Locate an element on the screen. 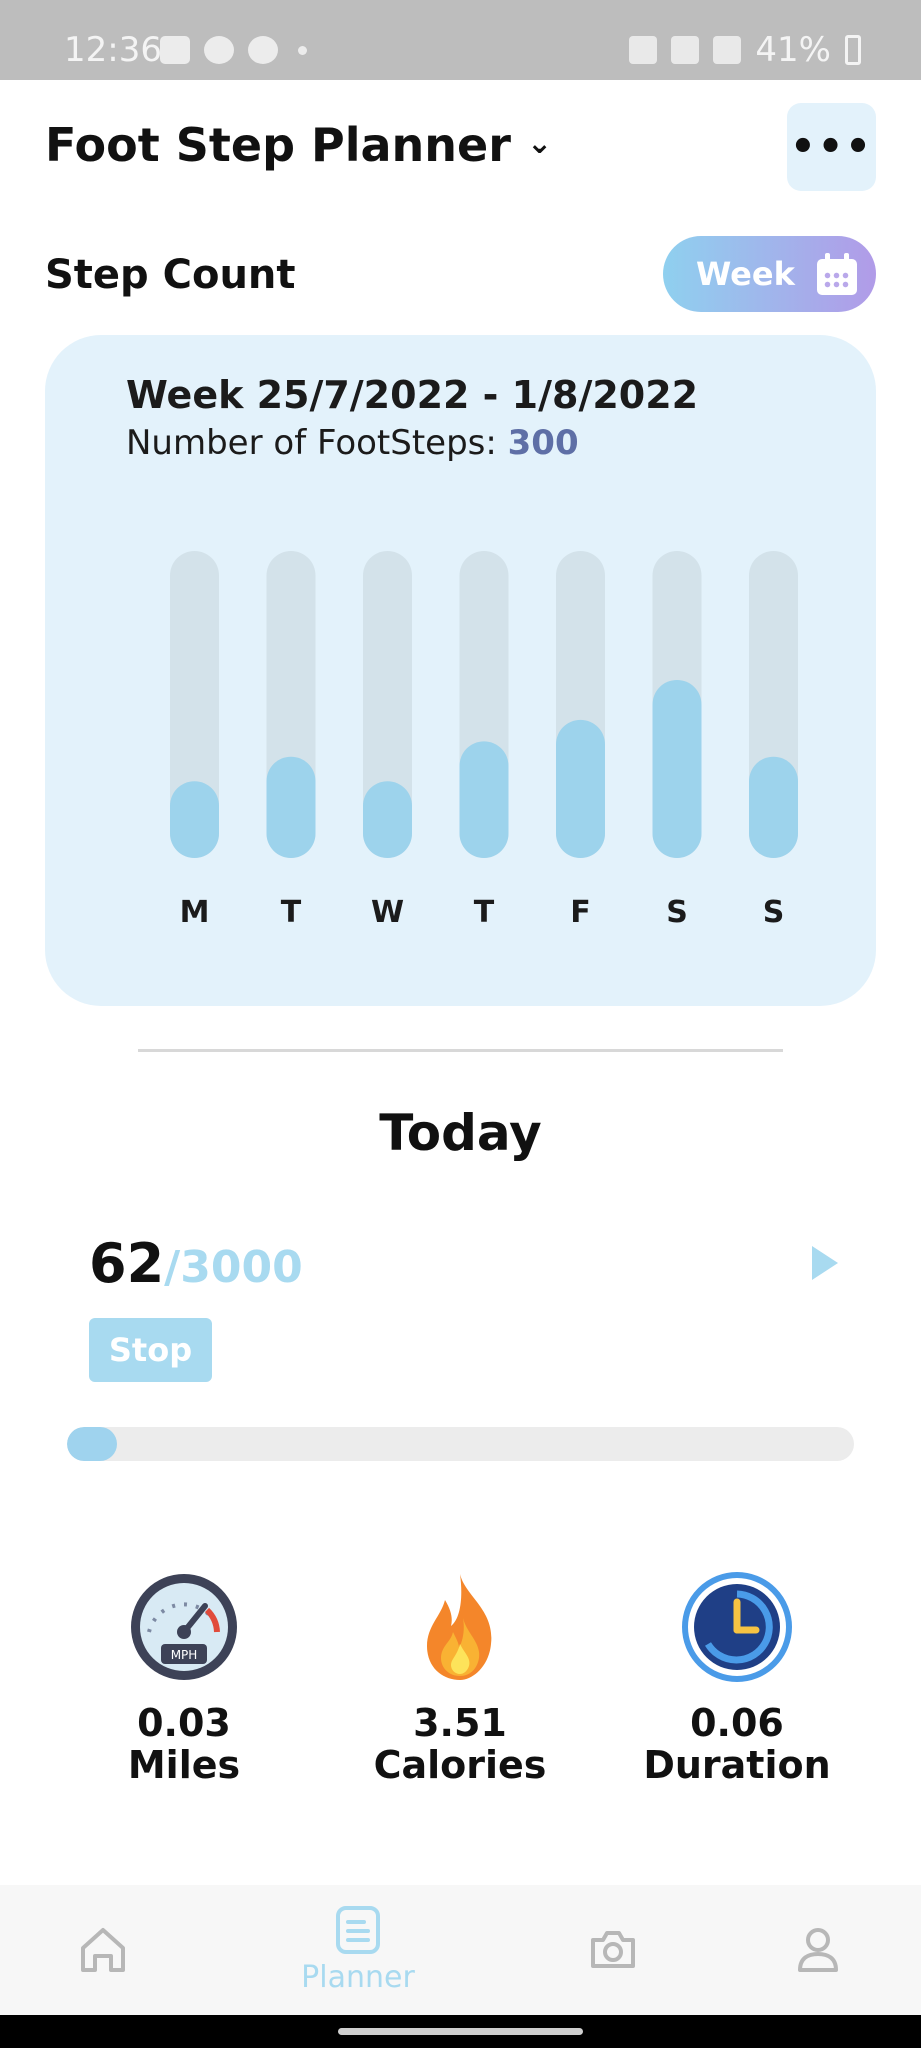 The width and height of the screenshot is (921, 2048). home-icon is located at coordinates (103, 1950).